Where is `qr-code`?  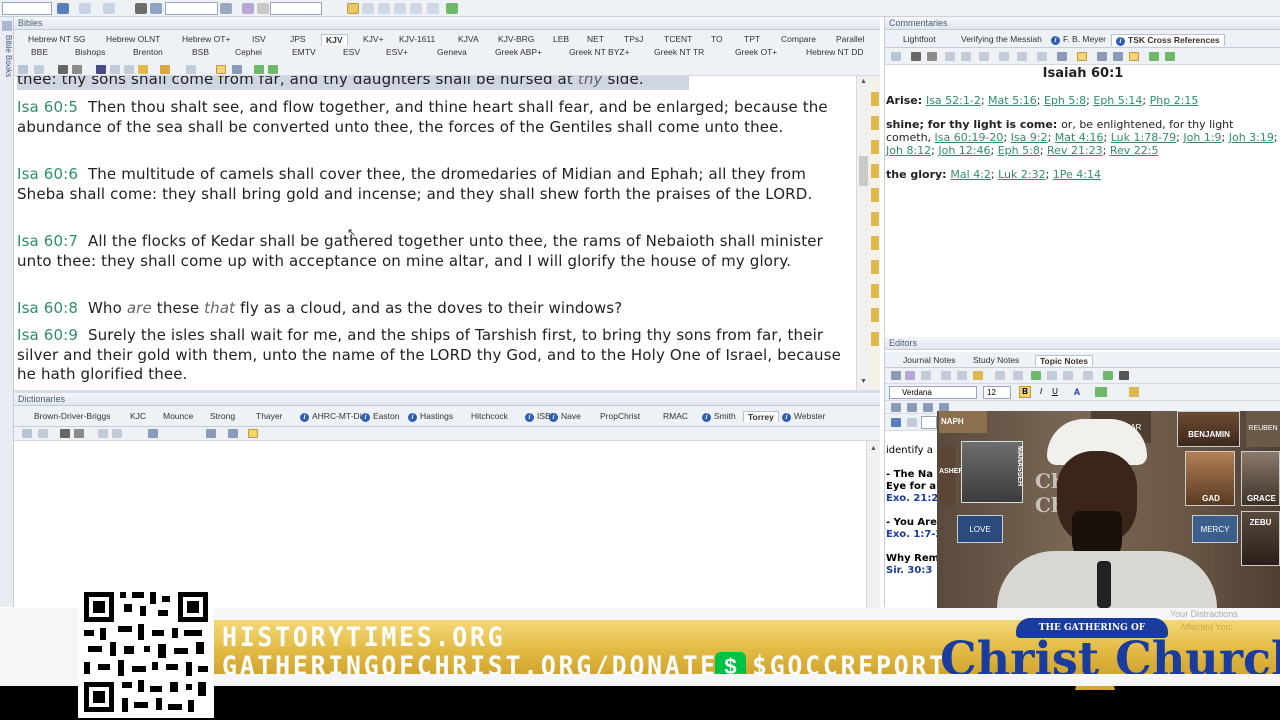 qr-code is located at coordinates (146, 652).